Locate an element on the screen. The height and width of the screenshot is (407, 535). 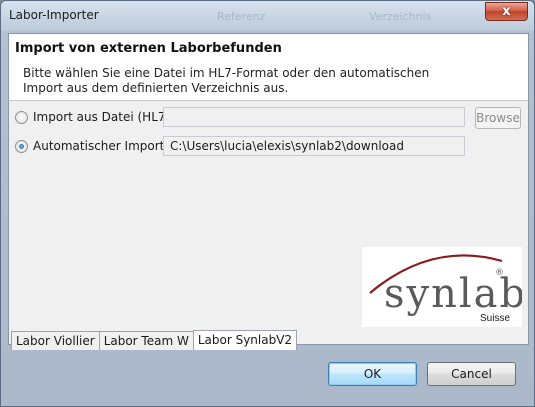
file-import-option: Import aus Datei (HL7) is located at coordinates (92, 117).